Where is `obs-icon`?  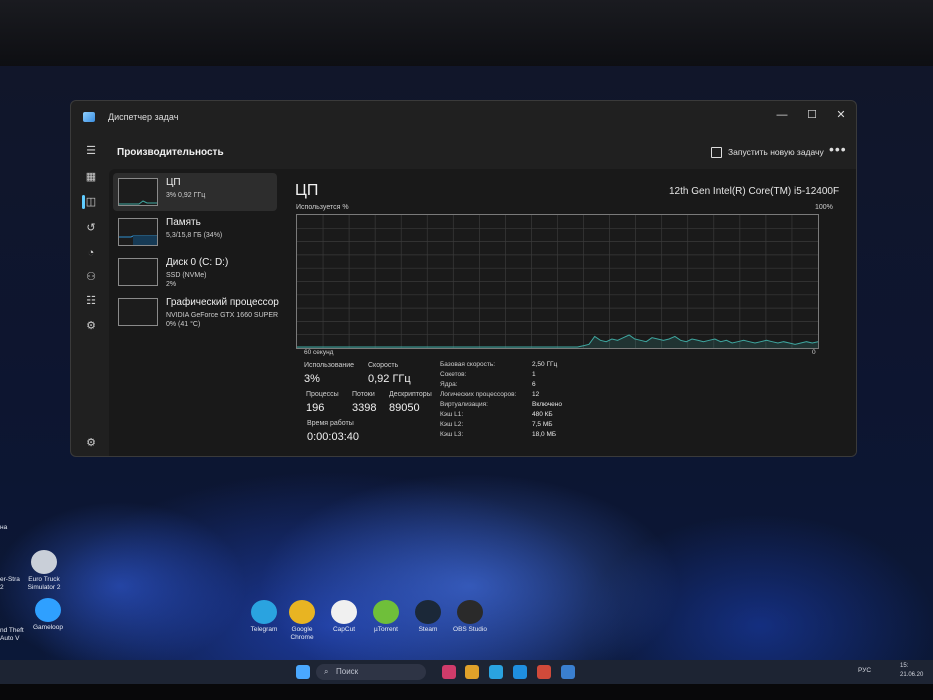
obs-icon is located at coordinates (470, 612).